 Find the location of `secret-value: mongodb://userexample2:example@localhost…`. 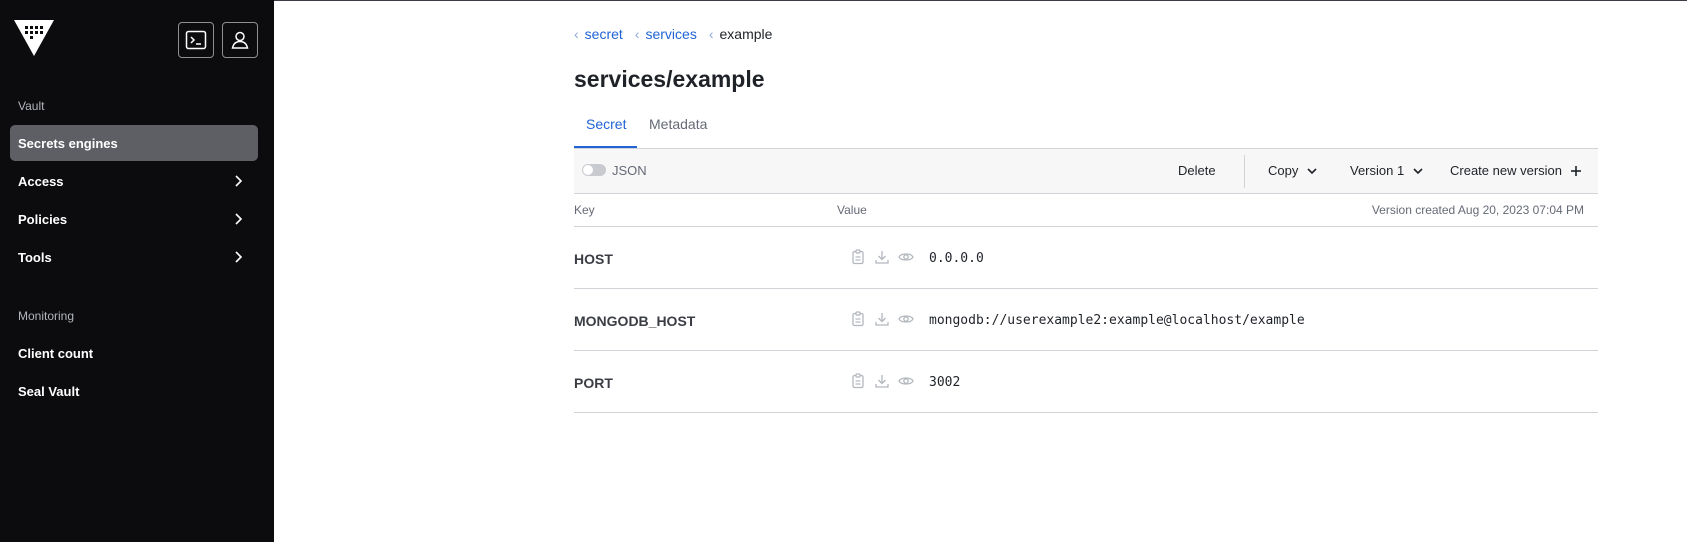

secret-value: mongodb://userexample2:example@localhost… is located at coordinates (1117, 320).